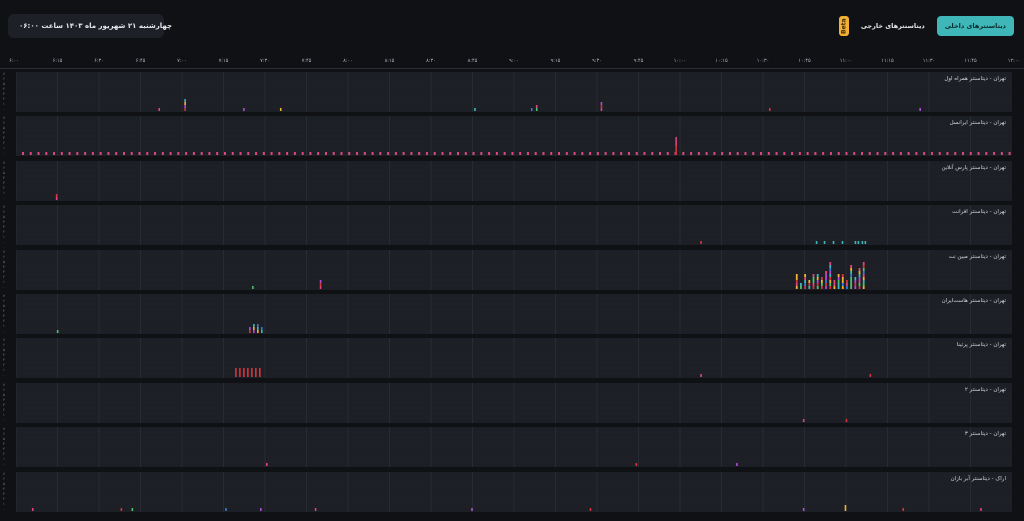 The height and width of the screenshot is (521, 1024). I want to click on date-text: چهارشنبه ۲۱ شهریور ماه ۱۴۰۳ ساعت ۰۶:۰۰, so click(96, 26).